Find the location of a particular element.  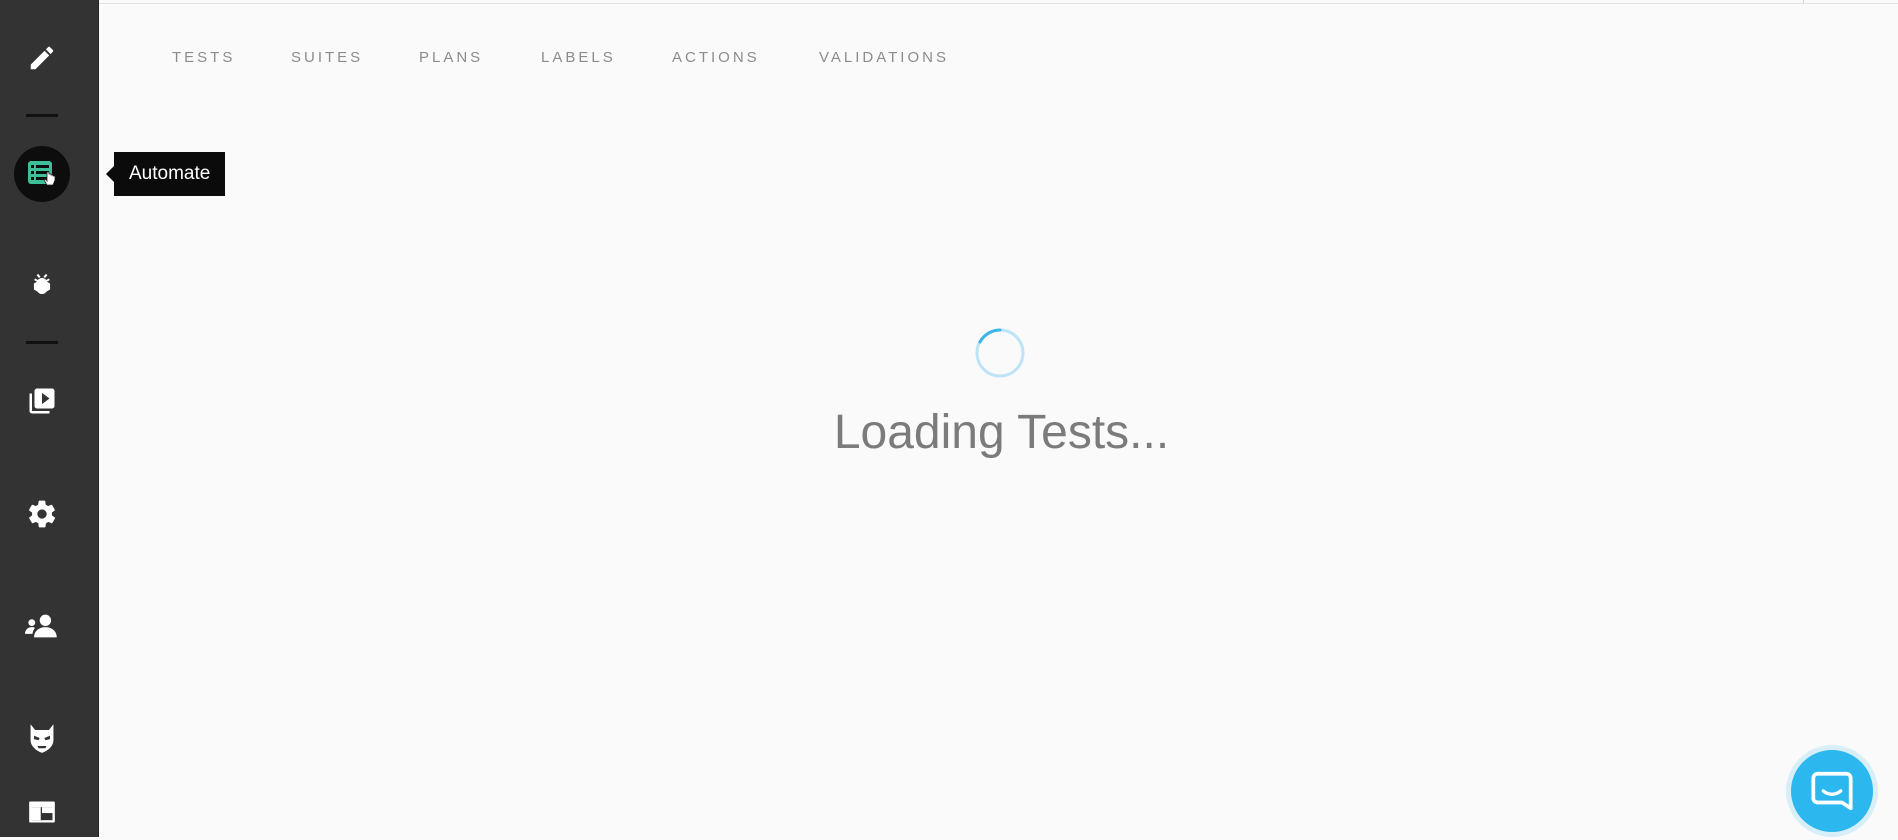

sidebar-item-automate is located at coordinates (42, 174).